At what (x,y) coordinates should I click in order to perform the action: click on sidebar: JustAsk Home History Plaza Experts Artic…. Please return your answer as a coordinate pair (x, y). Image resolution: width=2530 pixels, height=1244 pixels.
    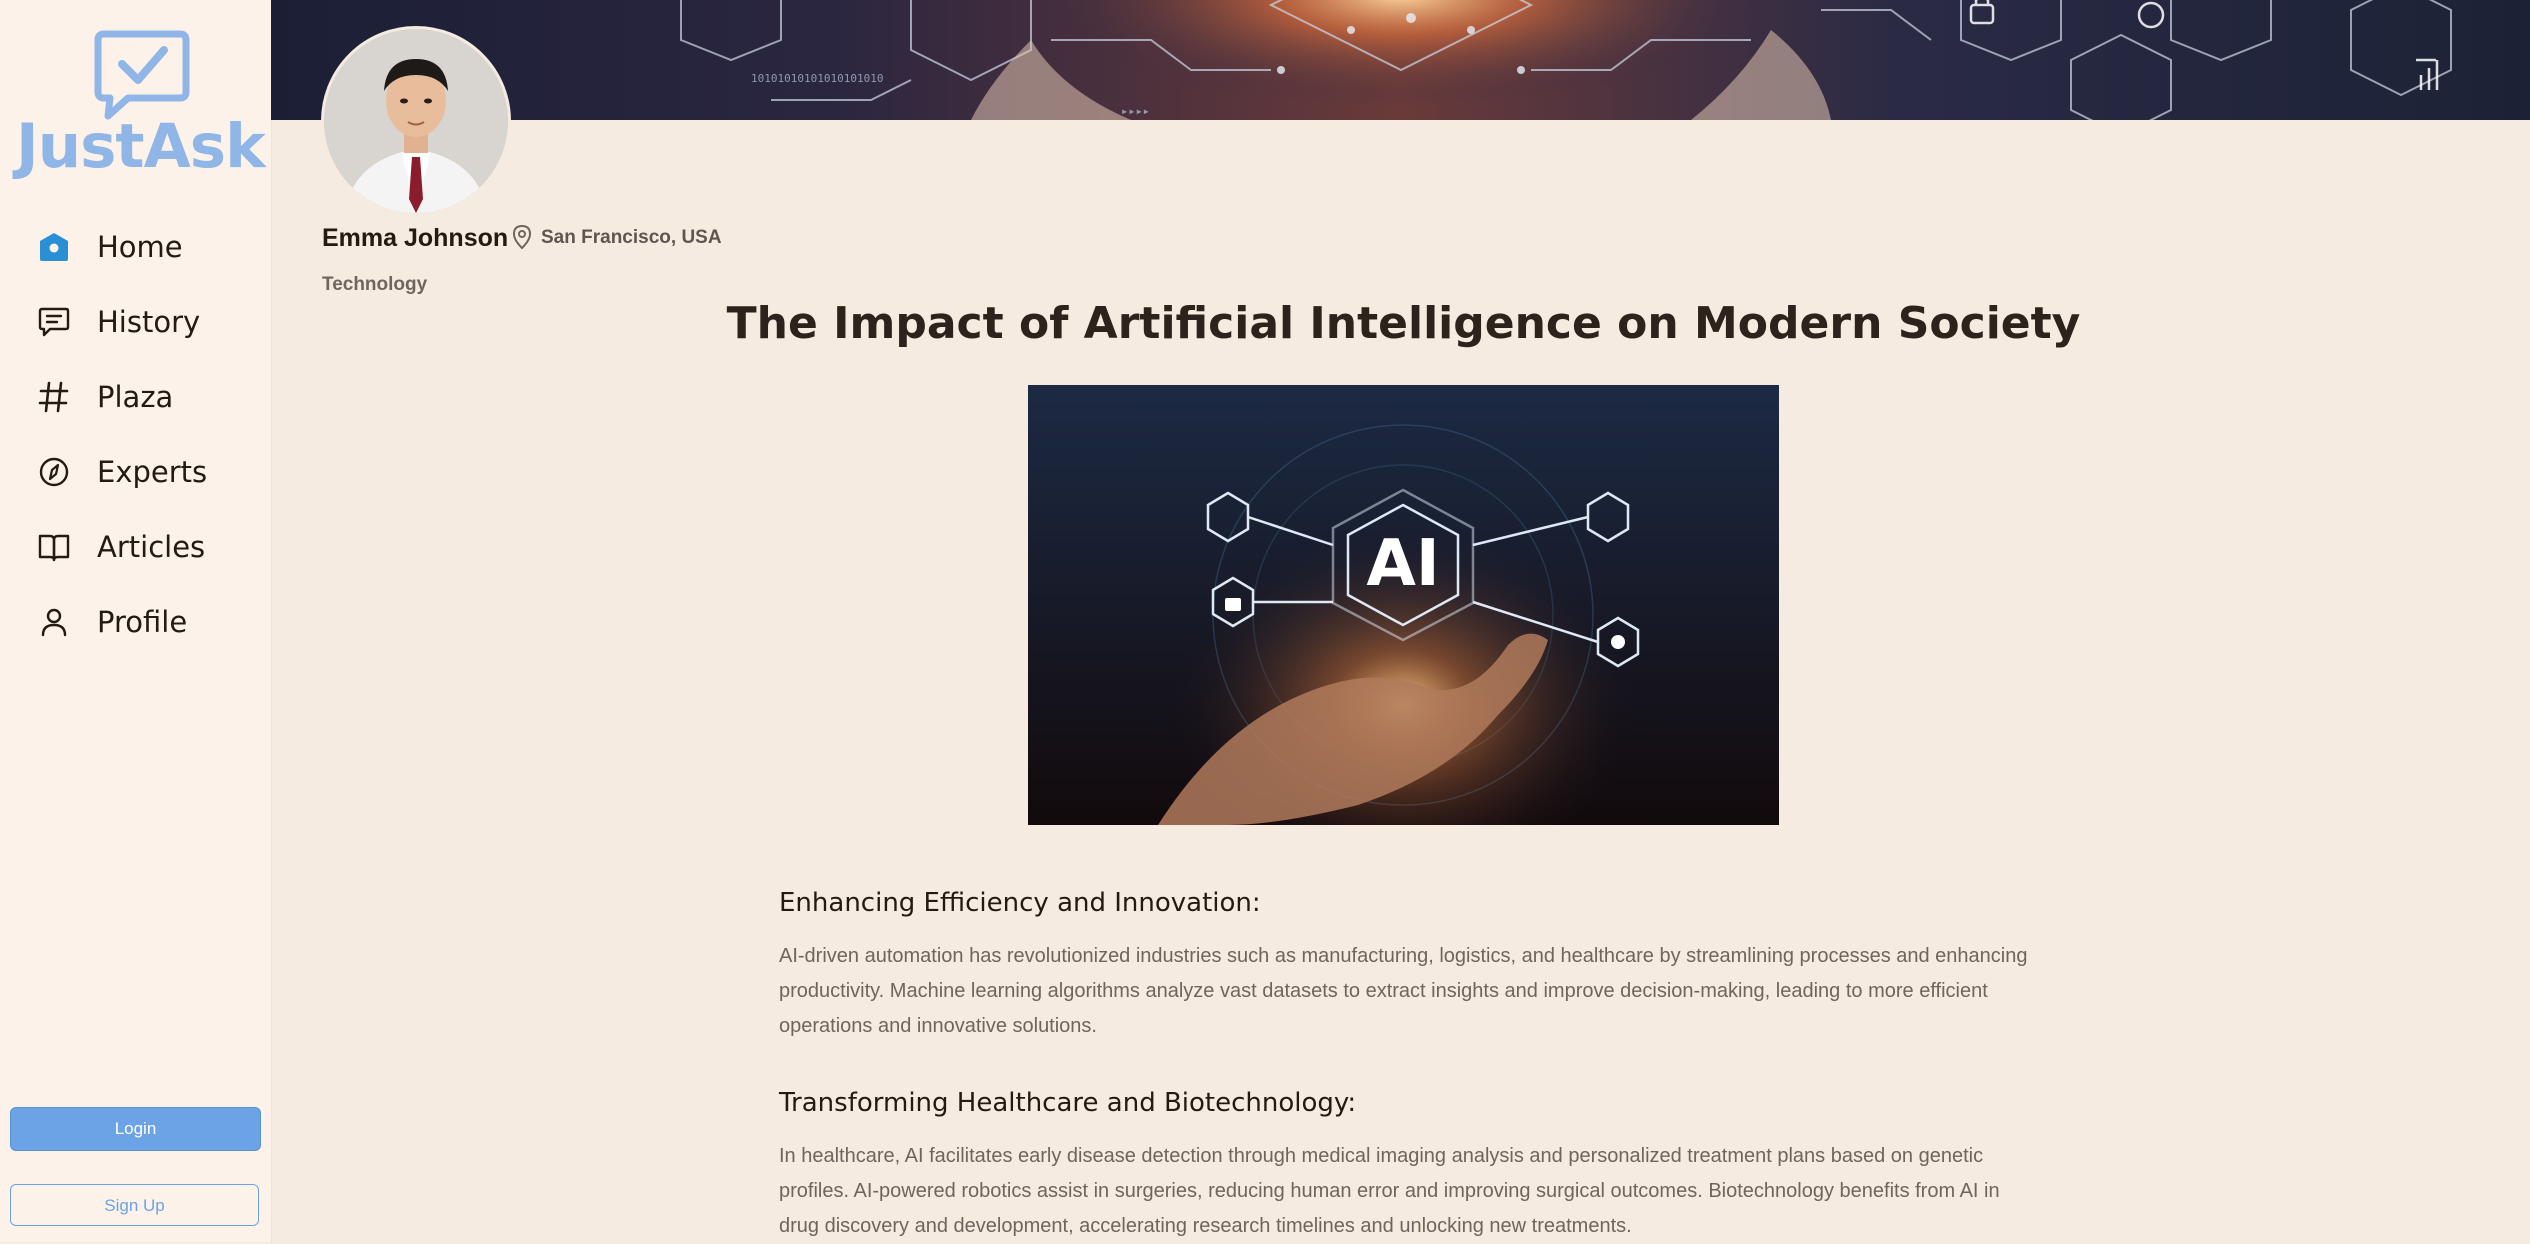
    Looking at the image, I should click on (136, 621).